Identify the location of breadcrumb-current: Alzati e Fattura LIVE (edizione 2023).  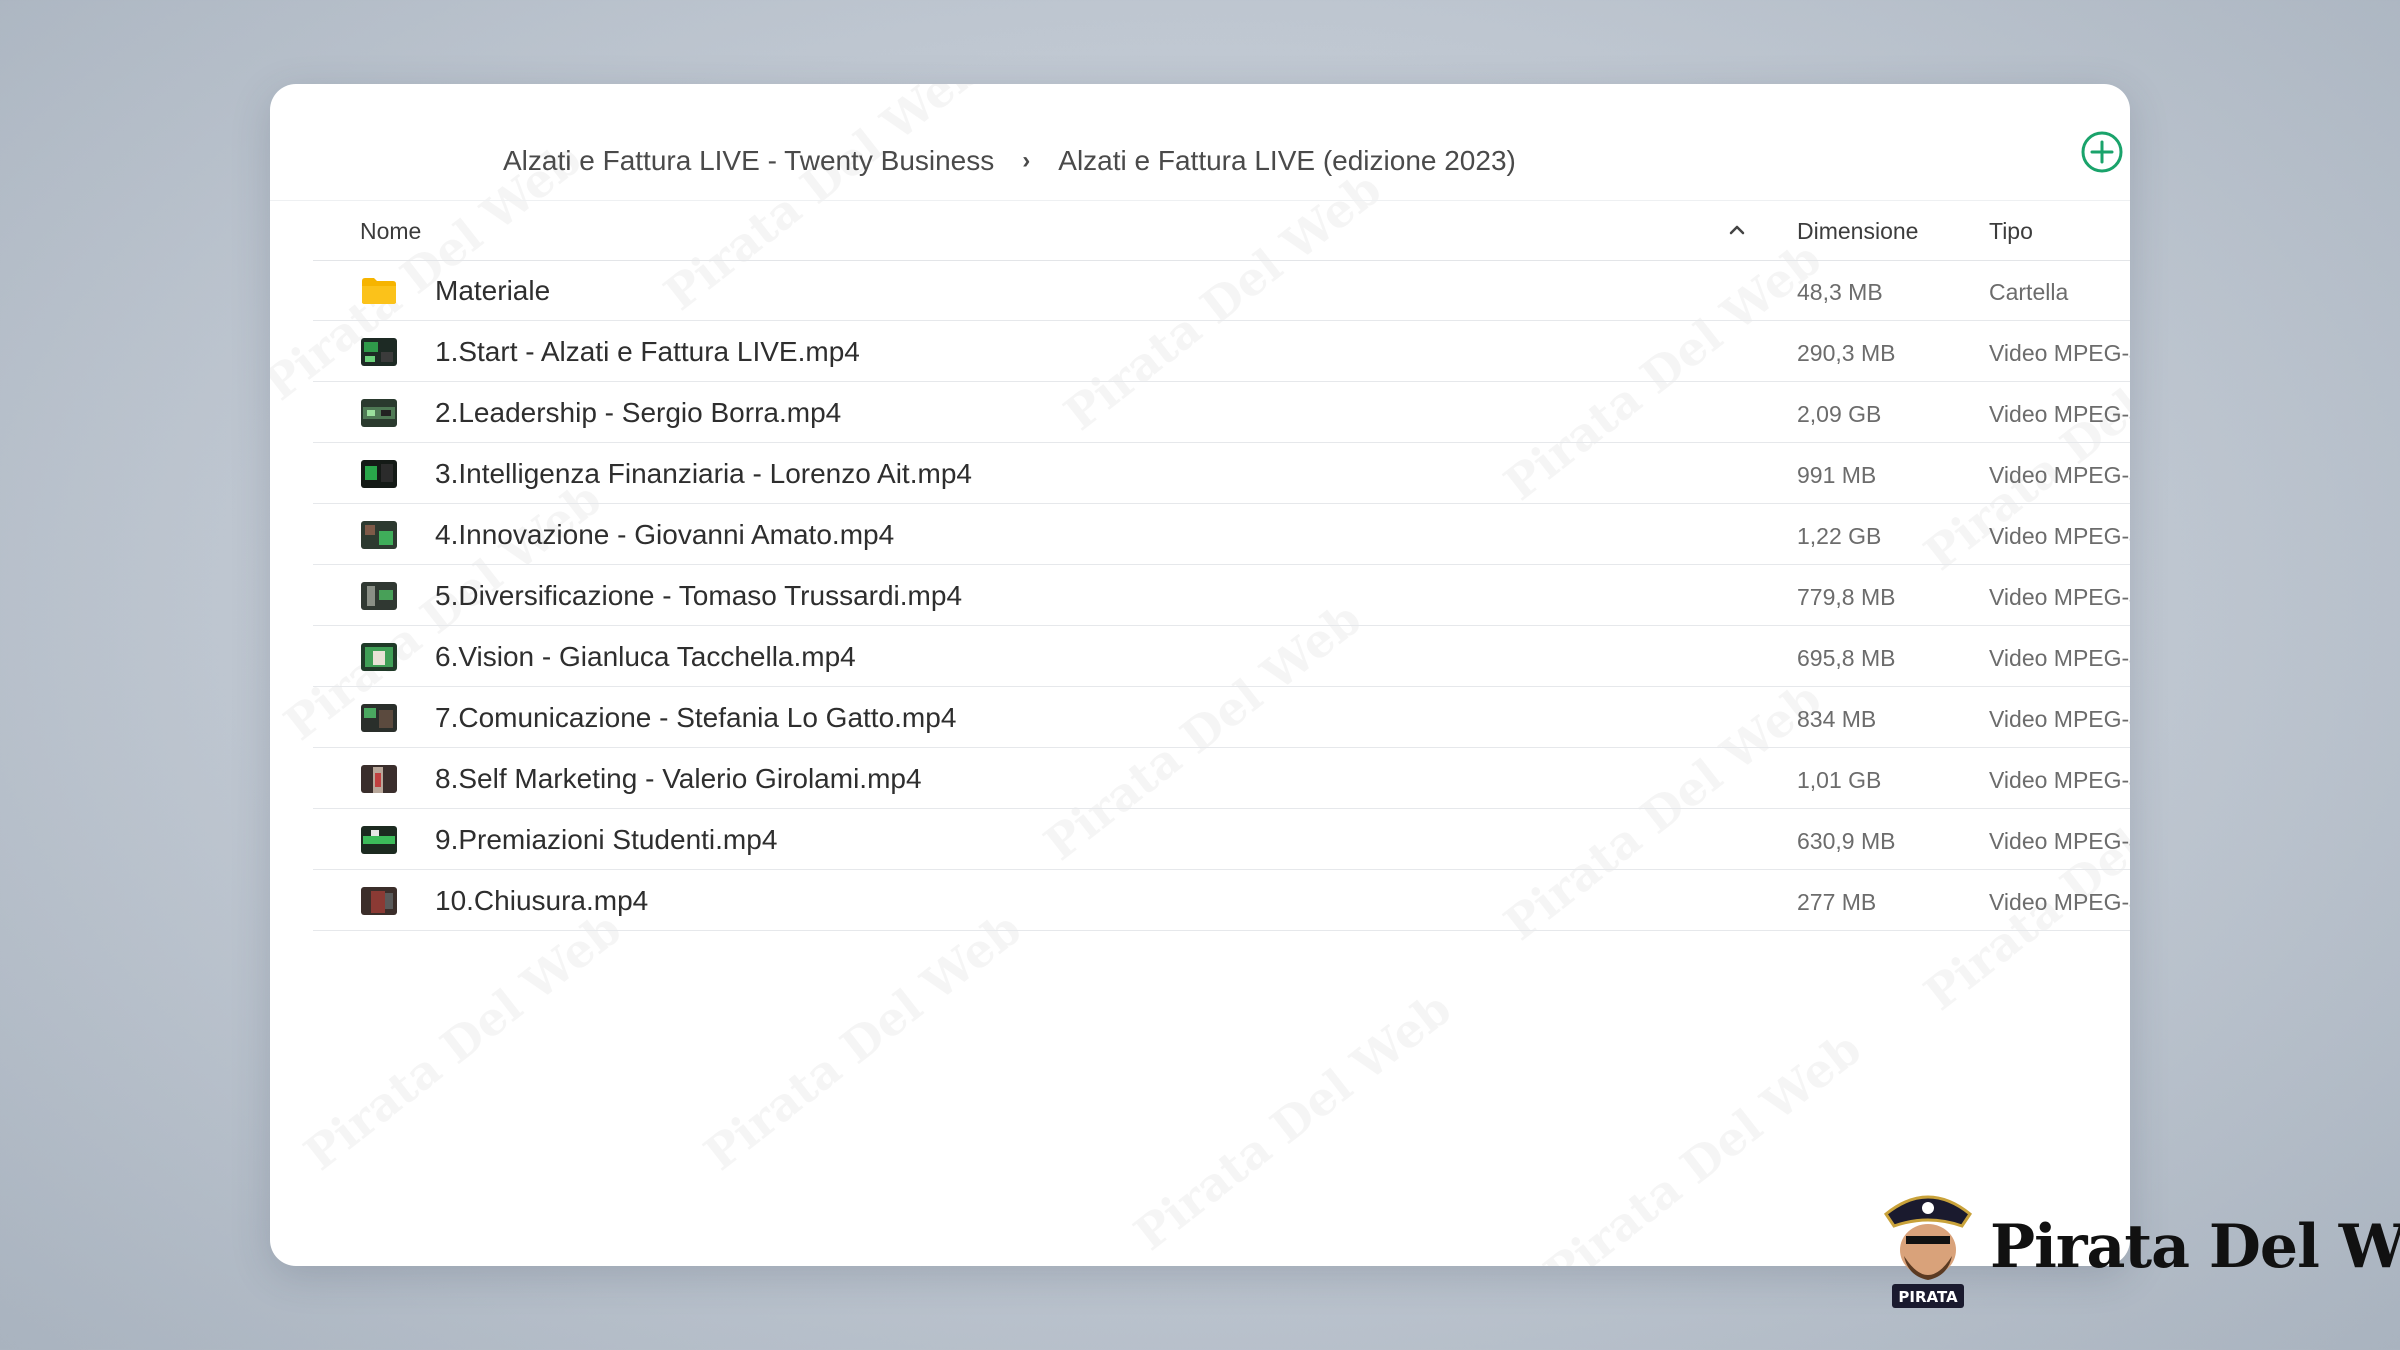
(1287, 161).